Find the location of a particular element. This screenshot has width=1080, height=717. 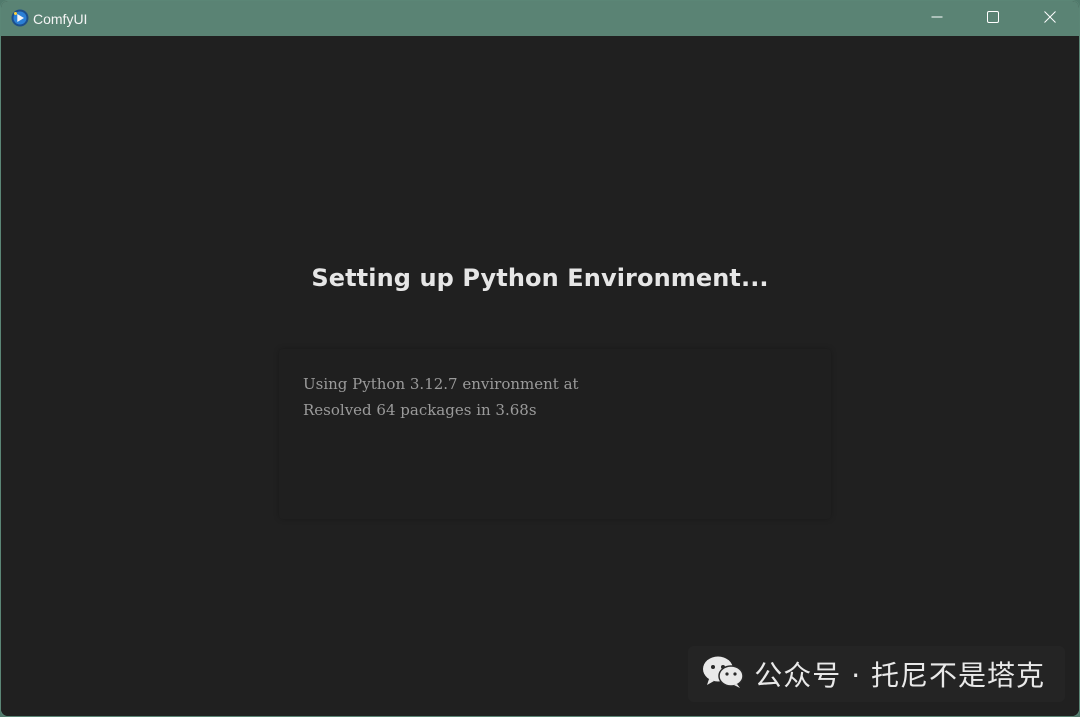

minimize-icon is located at coordinates (937, 19).